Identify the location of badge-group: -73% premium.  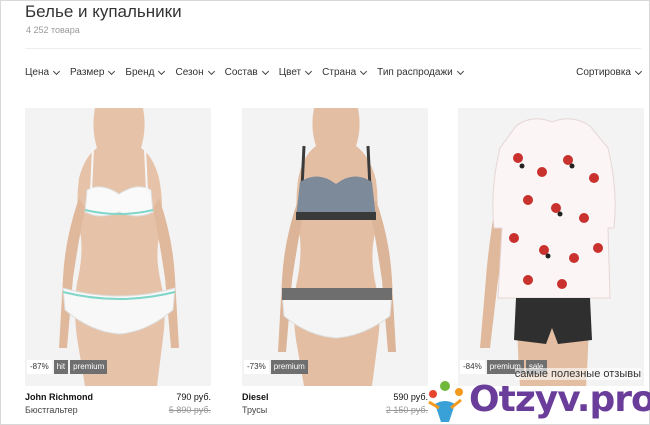
(276, 367).